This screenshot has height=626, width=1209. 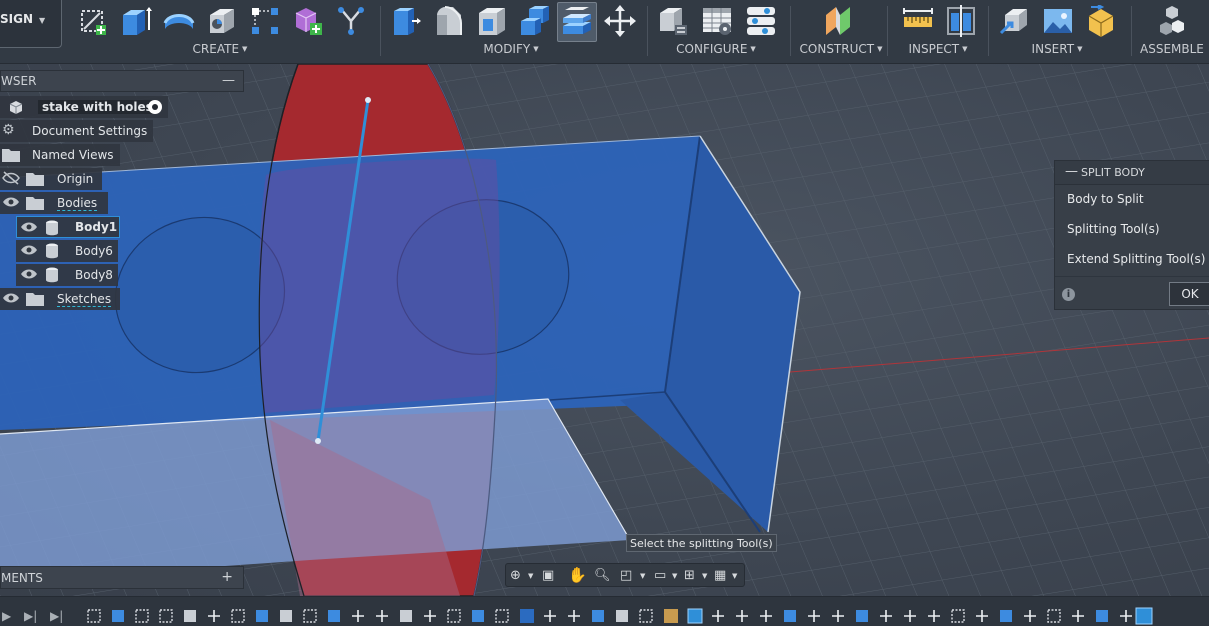 What do you see at coordinates (1101, 21) in the screenshot?
I see `insert-mesh-icon` at bounding box center [1101, 21].